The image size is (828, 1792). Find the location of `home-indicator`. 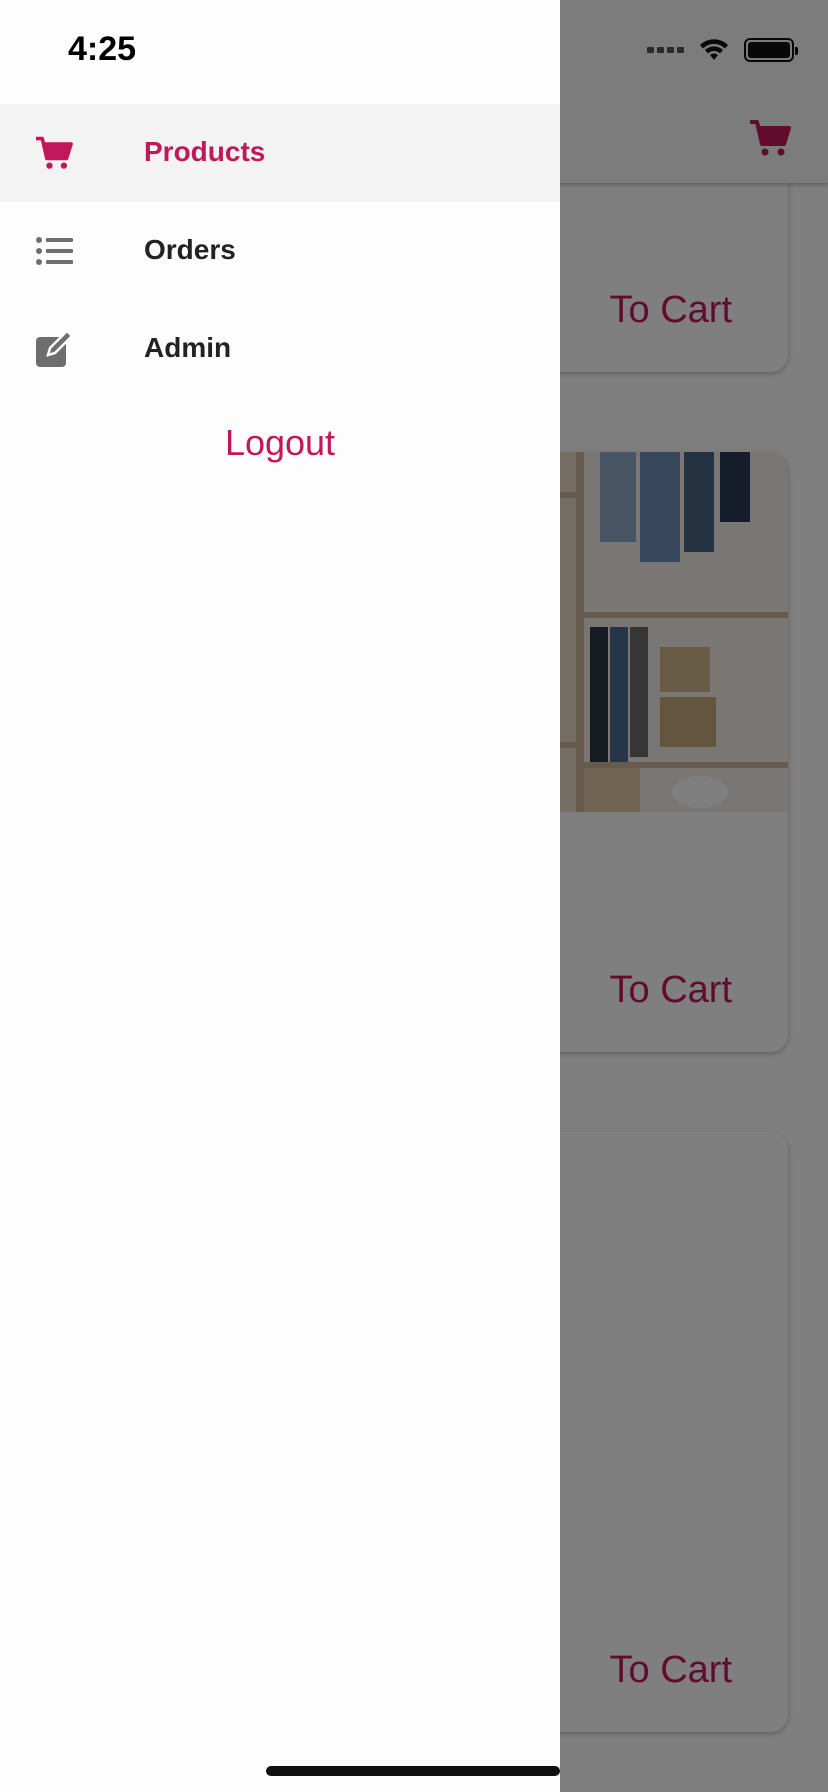

home-indicator is located at coordinates (413, 1771).